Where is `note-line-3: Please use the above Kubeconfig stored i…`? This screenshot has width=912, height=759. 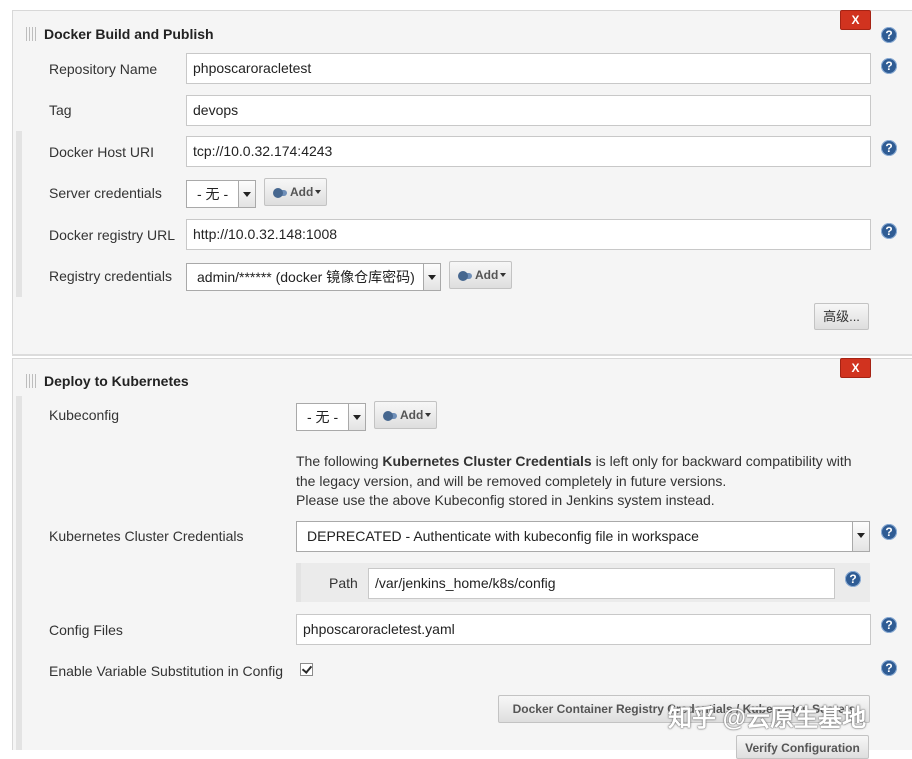
note-line-3: Please use the above Kubeconfig stored i… is located at coordinates (505, 500).